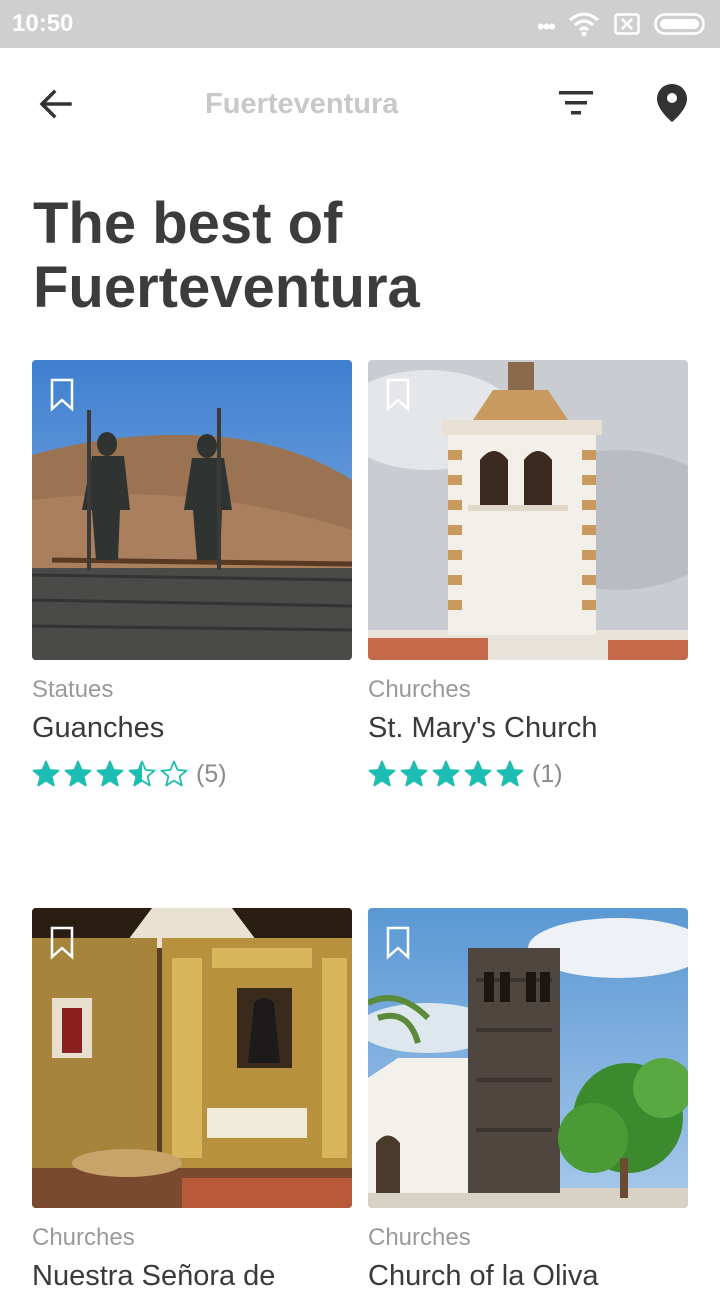 This screenshot has width=720, height=1293. I want to click on review-count: (5), so click(211, 773).